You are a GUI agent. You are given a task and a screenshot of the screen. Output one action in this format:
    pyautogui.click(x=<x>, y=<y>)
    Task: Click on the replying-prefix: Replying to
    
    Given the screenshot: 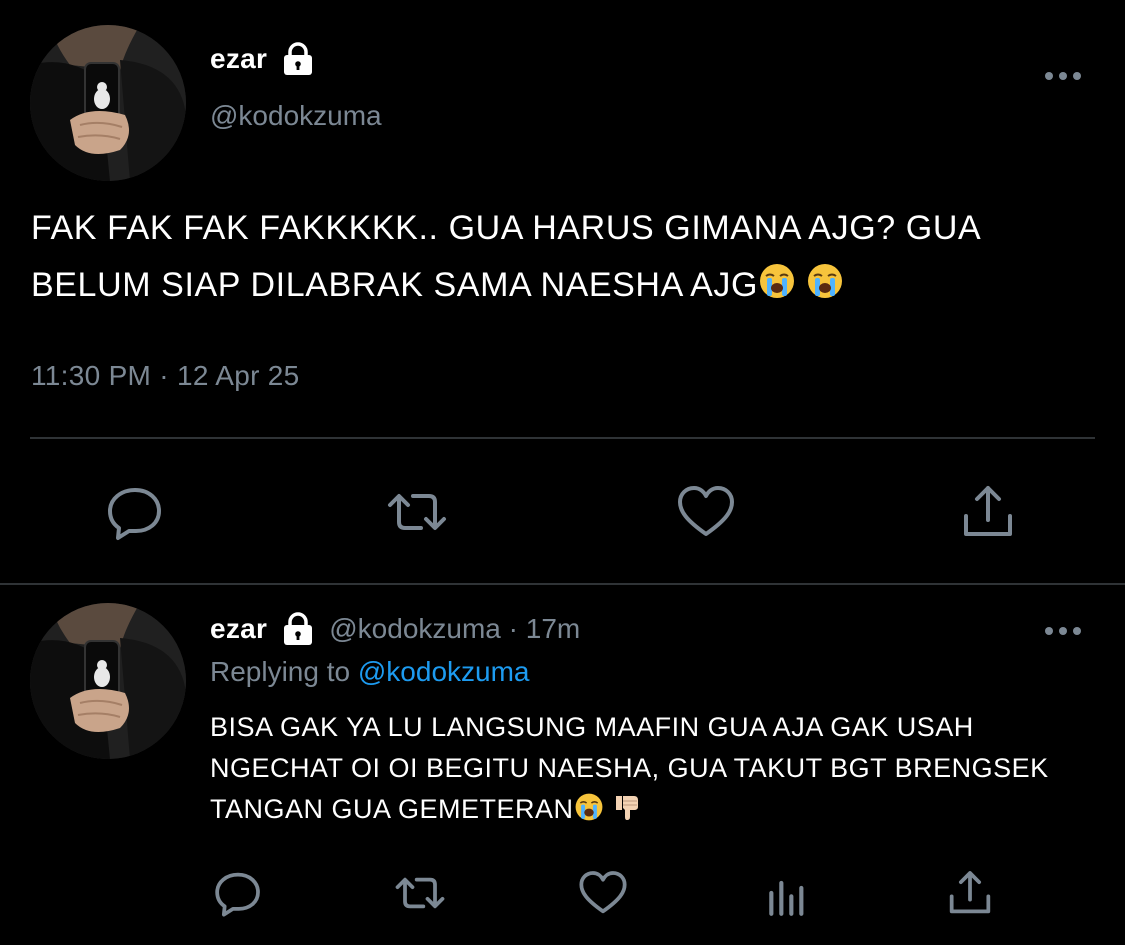 What is the action you would take?
    pyautogui.click(x=280, y=671)
    